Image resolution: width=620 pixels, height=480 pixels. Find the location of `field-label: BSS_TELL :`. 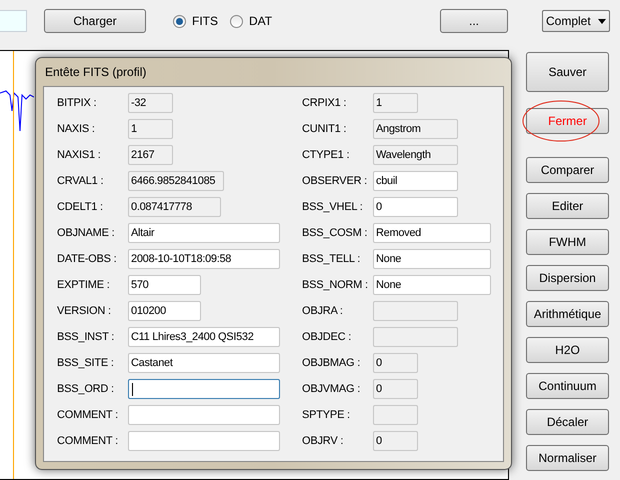

field-label: BSS_TELL : is located at coordinates (332, 259).